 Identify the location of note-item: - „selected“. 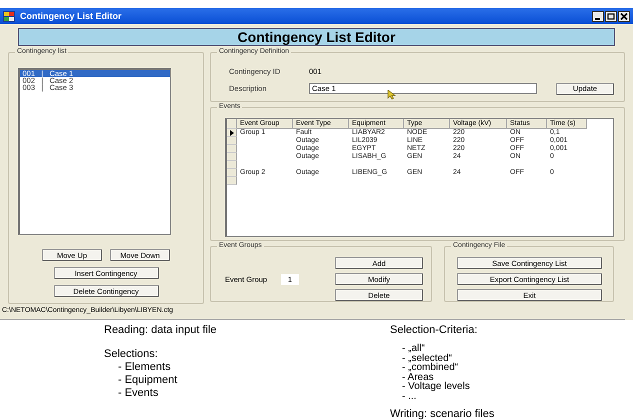
(426, 358).